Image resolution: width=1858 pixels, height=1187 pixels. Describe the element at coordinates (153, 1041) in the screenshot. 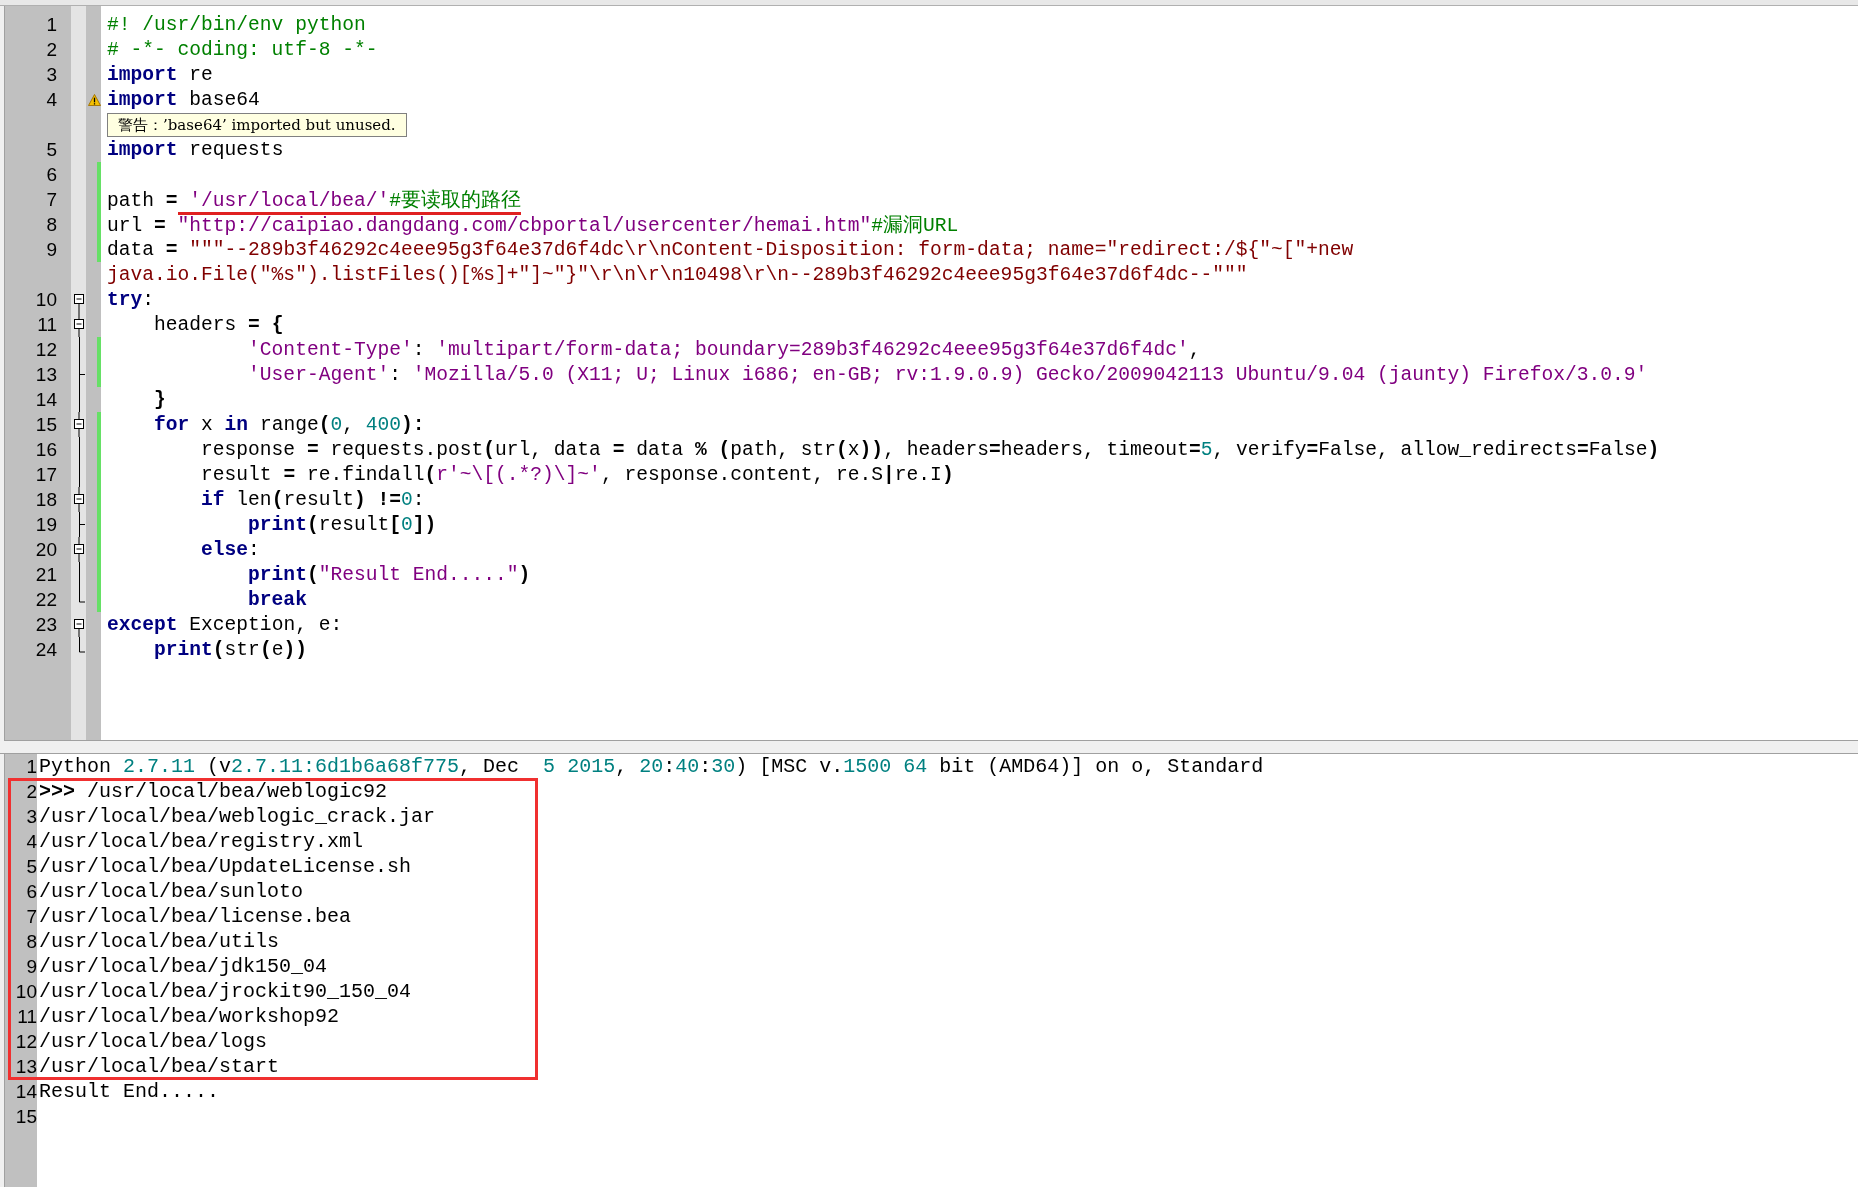

I see `output-line: /usr/local/bea/logs` at that location.